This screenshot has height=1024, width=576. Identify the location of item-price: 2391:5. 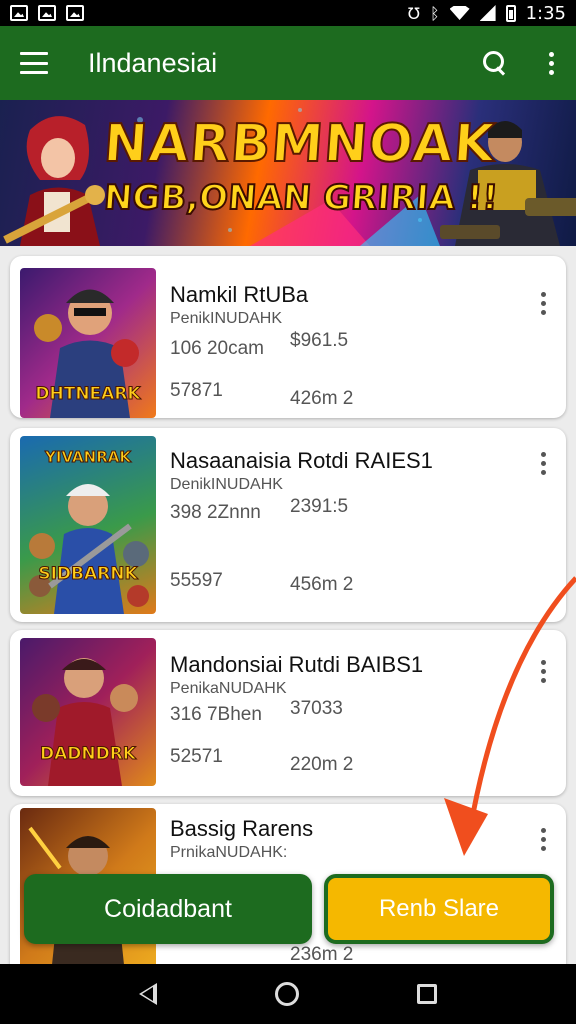
(319, 506).